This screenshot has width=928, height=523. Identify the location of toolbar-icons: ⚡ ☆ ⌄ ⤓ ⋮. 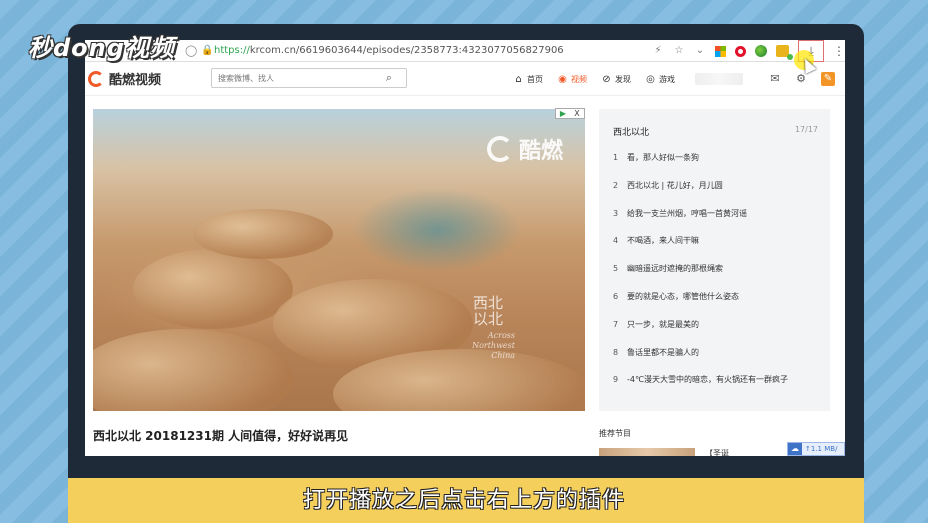
(748, 51).